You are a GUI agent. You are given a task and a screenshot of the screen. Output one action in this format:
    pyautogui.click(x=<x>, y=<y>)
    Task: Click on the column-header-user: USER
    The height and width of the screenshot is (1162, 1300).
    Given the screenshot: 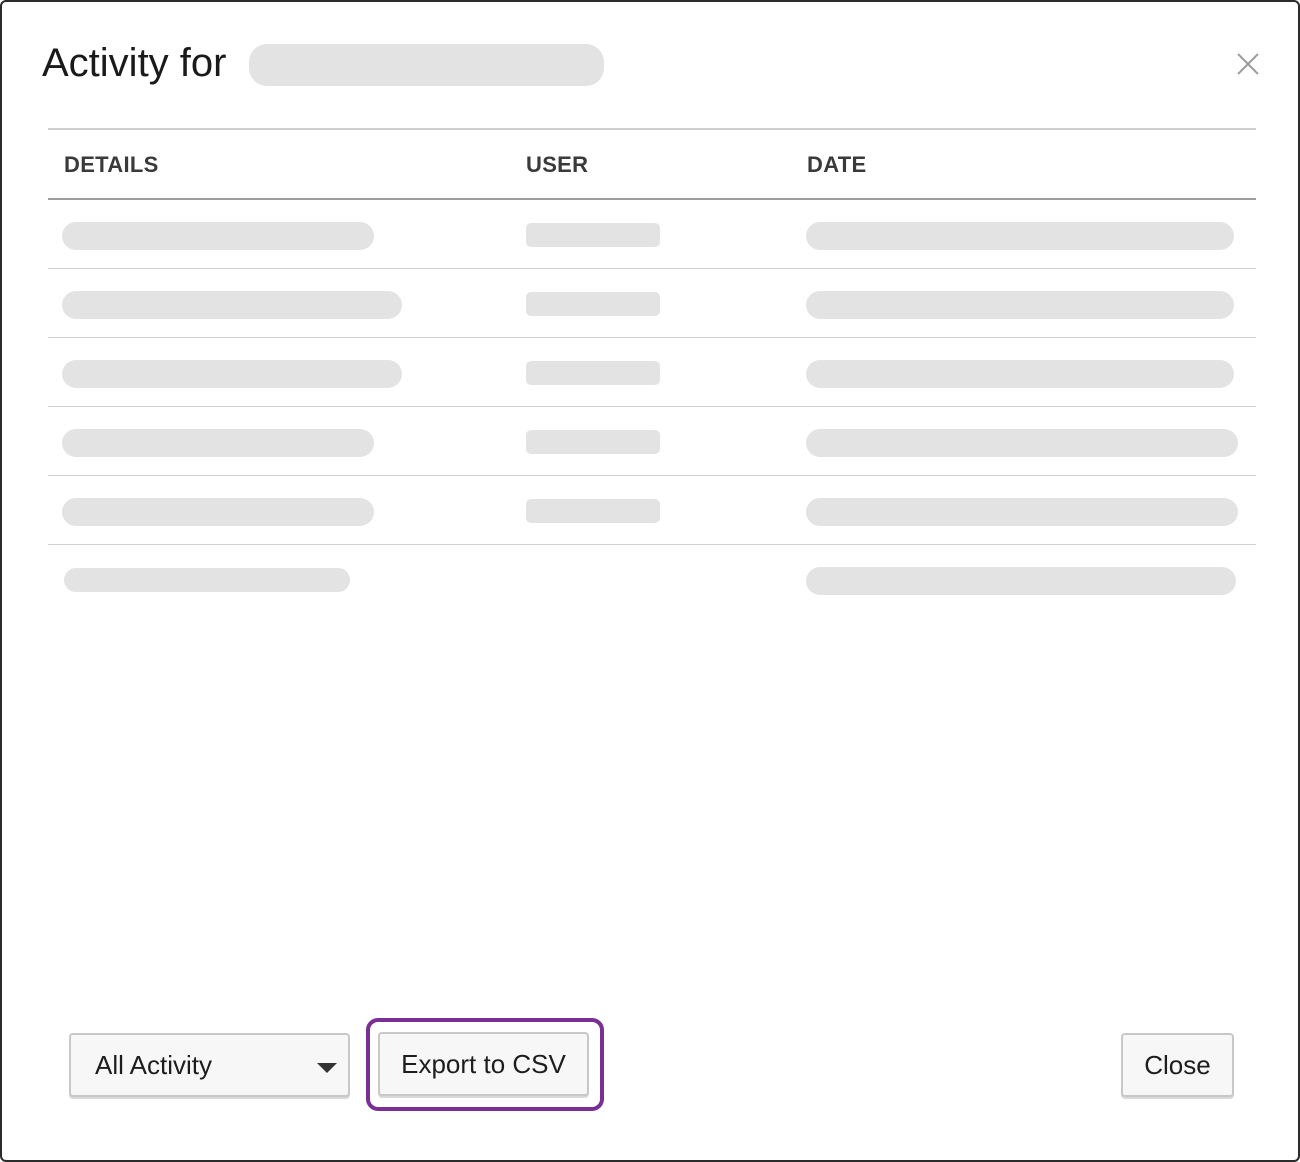 What is the action you would take?
    pyautogui.click(x=557, y=165)
    